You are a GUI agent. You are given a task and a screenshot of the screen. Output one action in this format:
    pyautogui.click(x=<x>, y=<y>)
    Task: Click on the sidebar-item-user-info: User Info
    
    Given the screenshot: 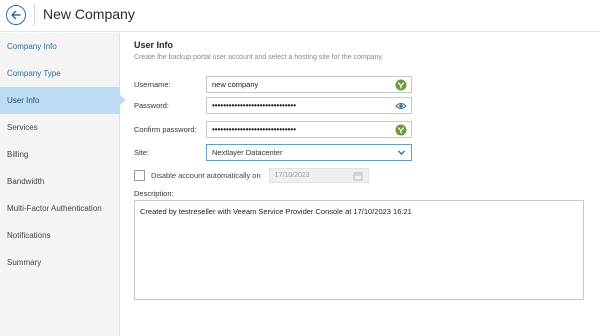 What is the action you would take?
    pyautogui.click(x=63, y=100)
    